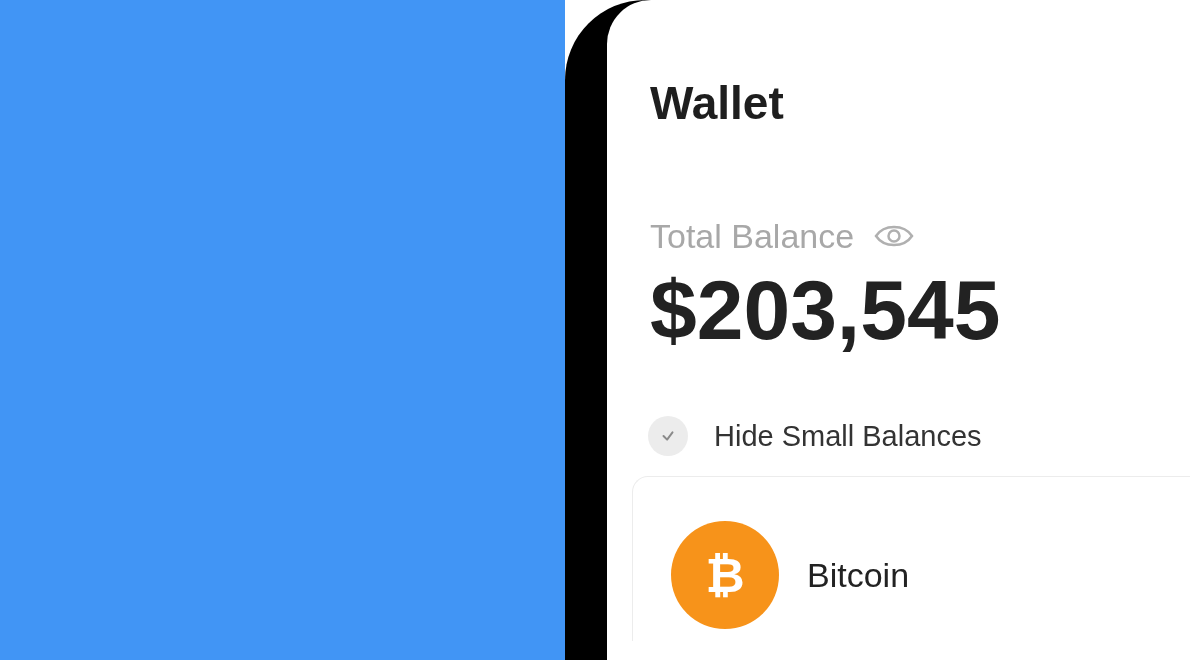 Image resolution: width=1190 pixels, height=660 pixels. I want to click on checkbox-label: Hide Small Balances, so click(848, 436).